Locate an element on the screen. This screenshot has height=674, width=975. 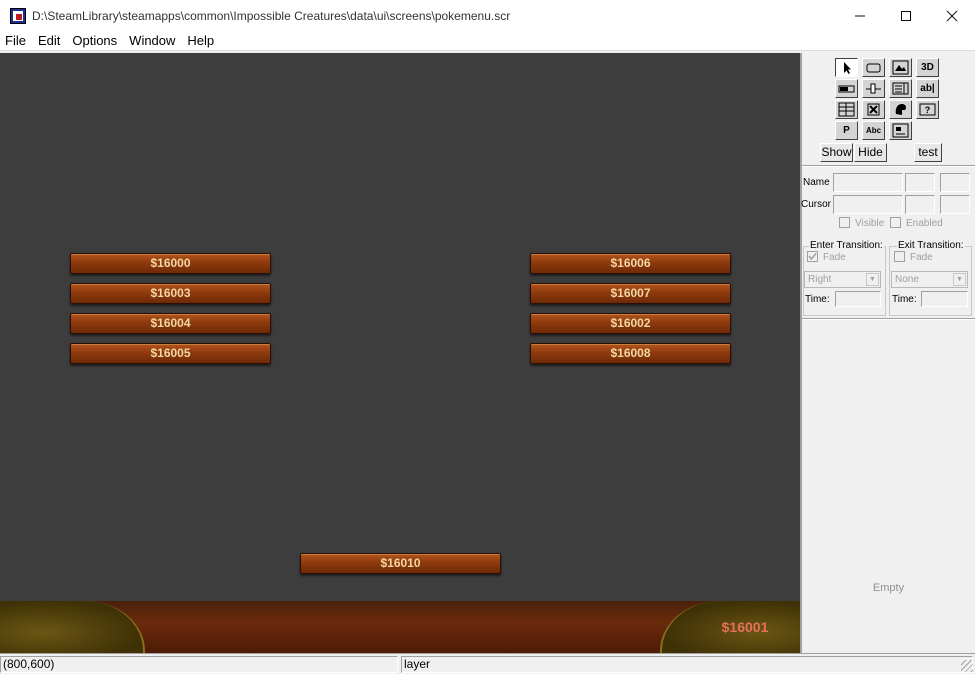
menu-help: Help is located at coordinates (200, 41).